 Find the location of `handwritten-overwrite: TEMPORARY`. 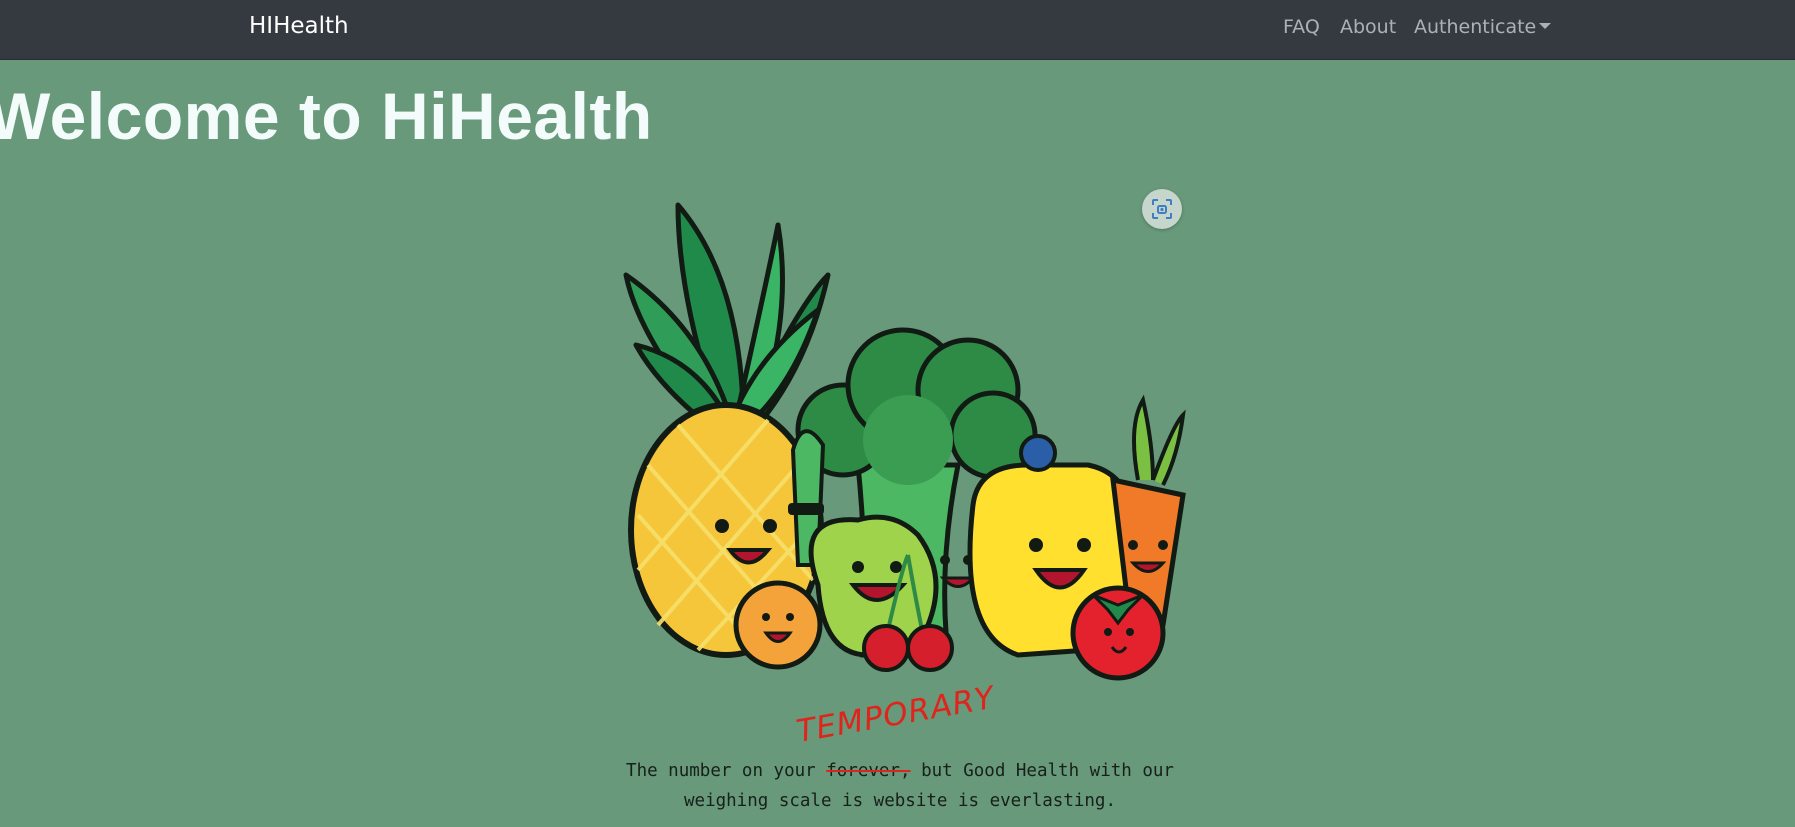

handwritten-overwrite: TEMPORARY is located at coordinates (895, 714).